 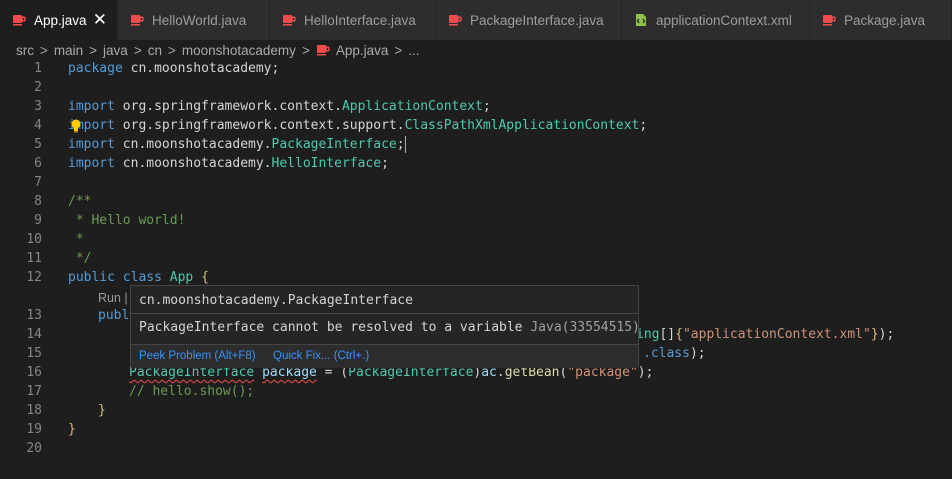 I want to click on token-keyword: class, so click(x=142, y=277).